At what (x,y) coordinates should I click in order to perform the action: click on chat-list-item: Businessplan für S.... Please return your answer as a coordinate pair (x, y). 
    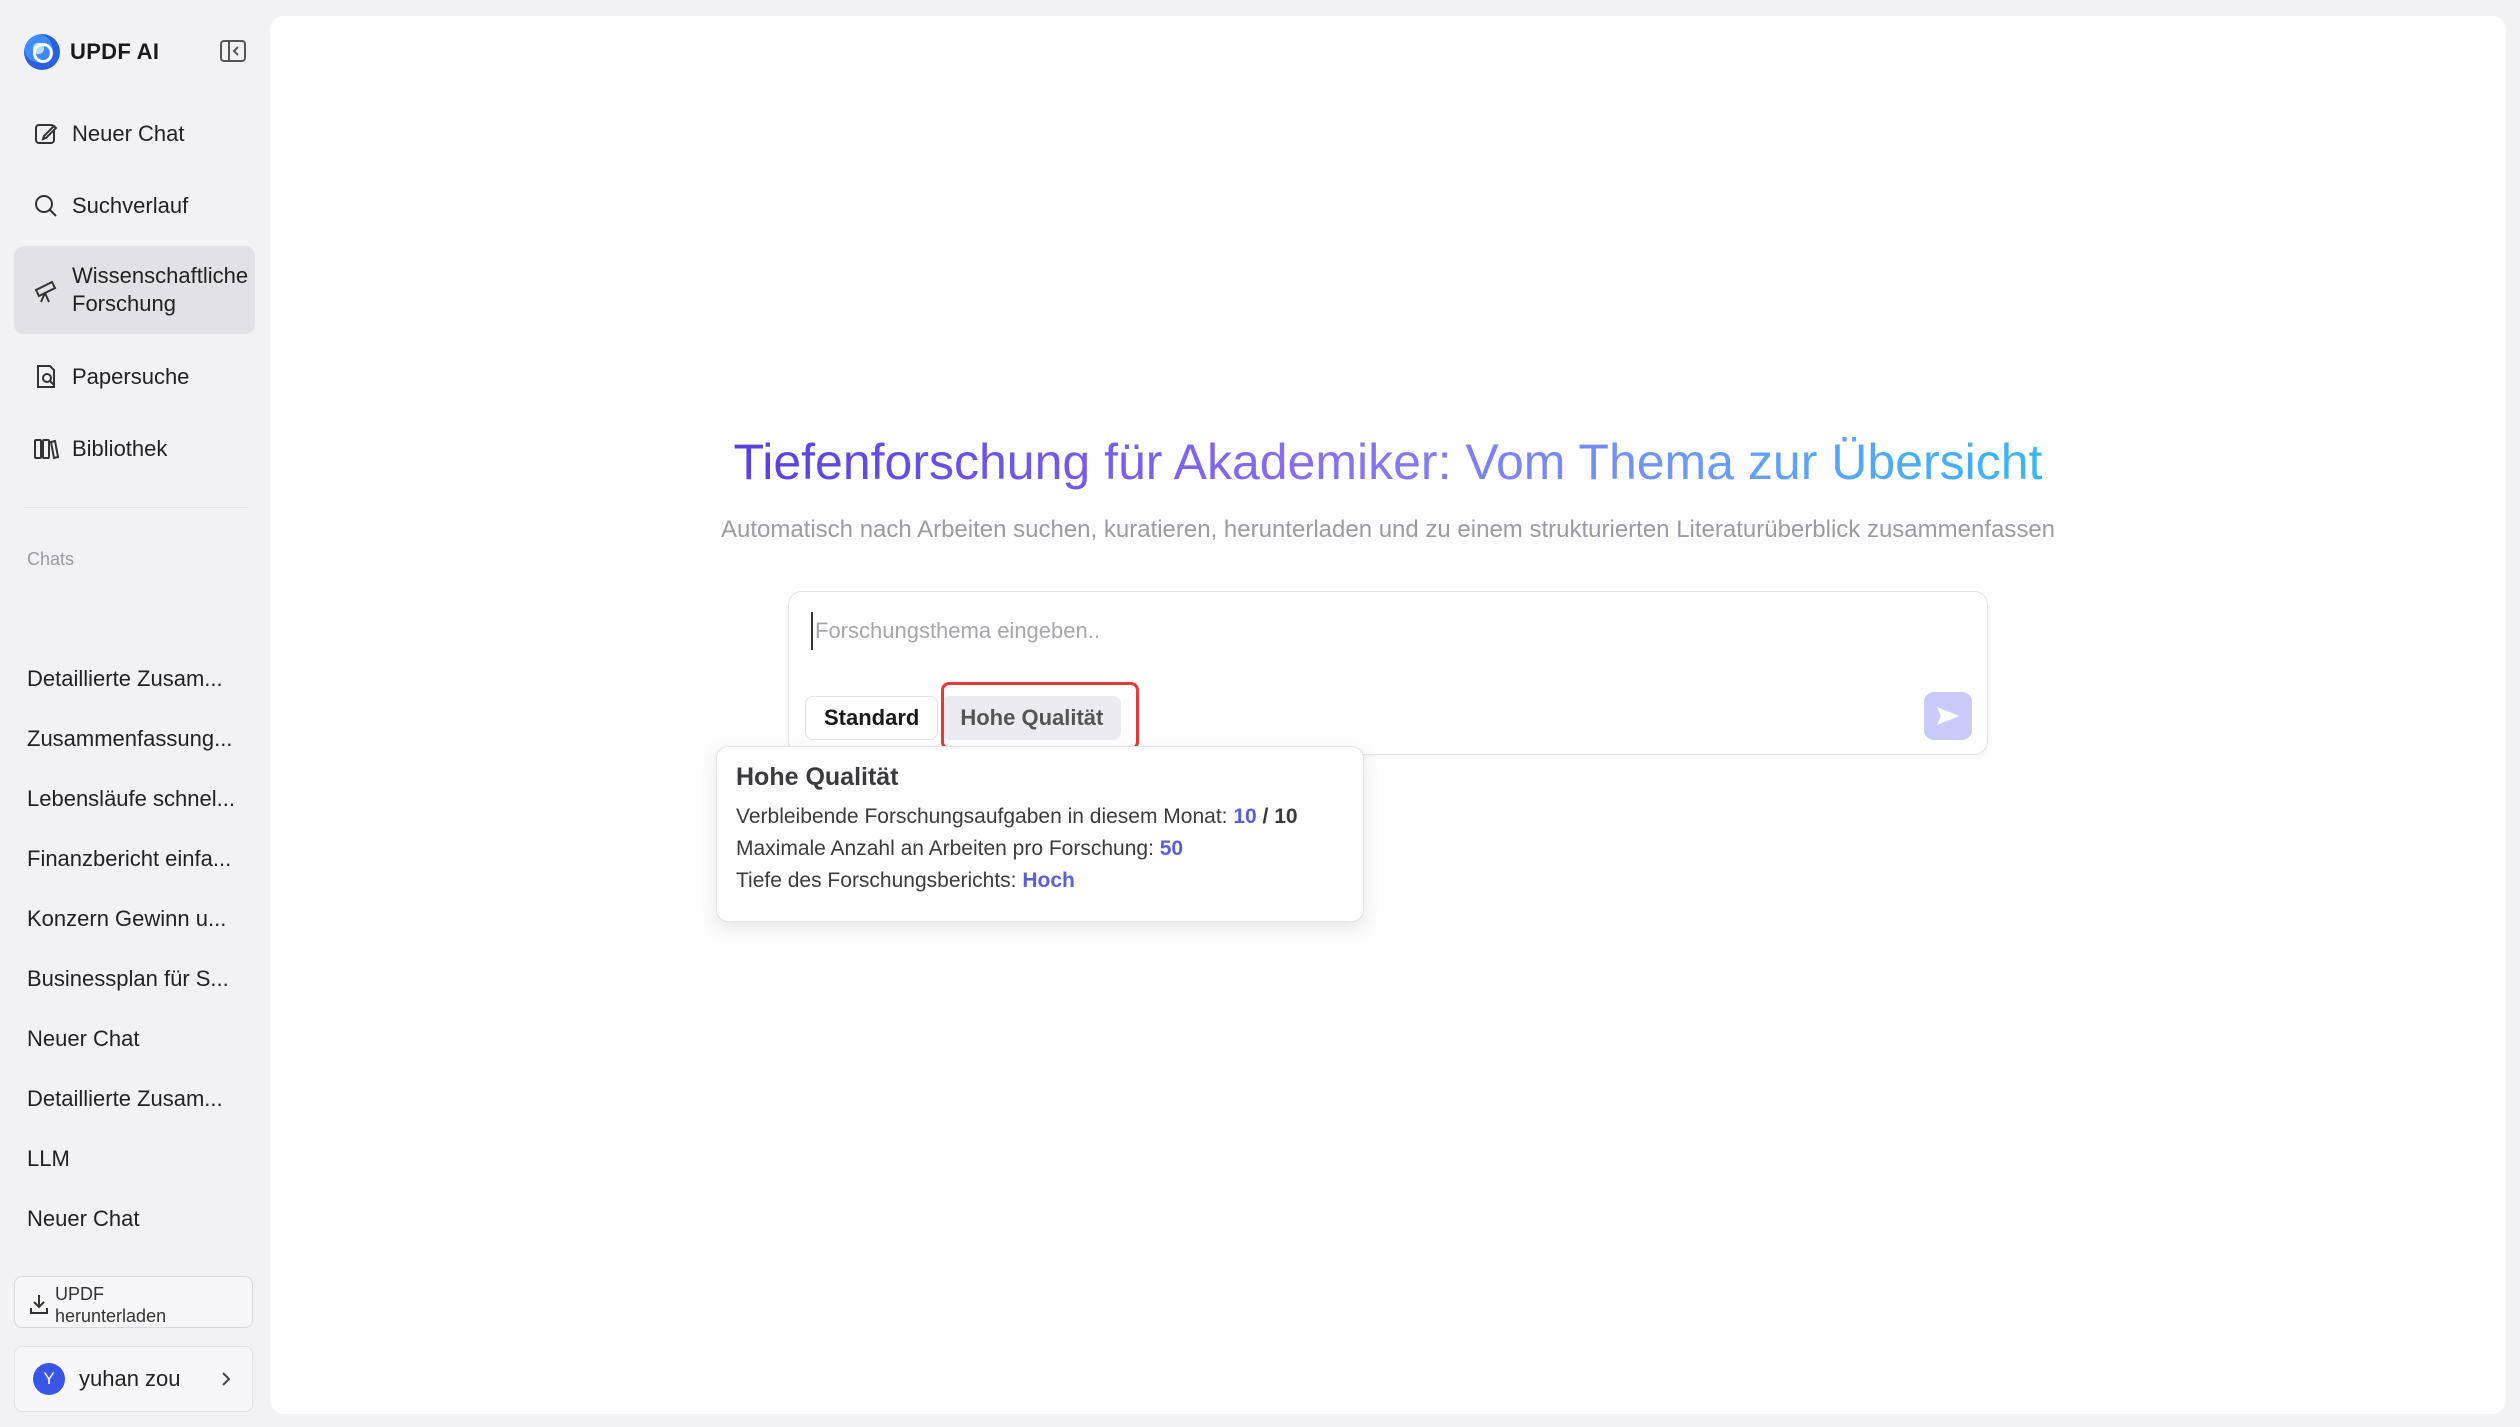
    Looking at the image, I should click on (137, 979).